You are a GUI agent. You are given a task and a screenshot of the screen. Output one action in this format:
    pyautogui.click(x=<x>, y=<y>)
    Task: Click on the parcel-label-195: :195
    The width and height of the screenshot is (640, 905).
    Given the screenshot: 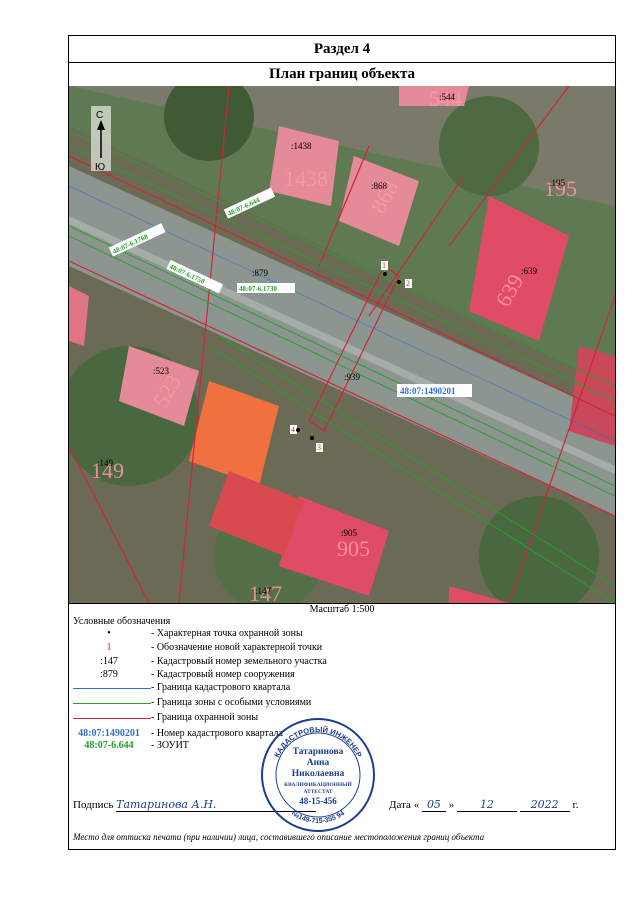 What is the action you would take?
    pyautogui.click(x=557, y=183)
    